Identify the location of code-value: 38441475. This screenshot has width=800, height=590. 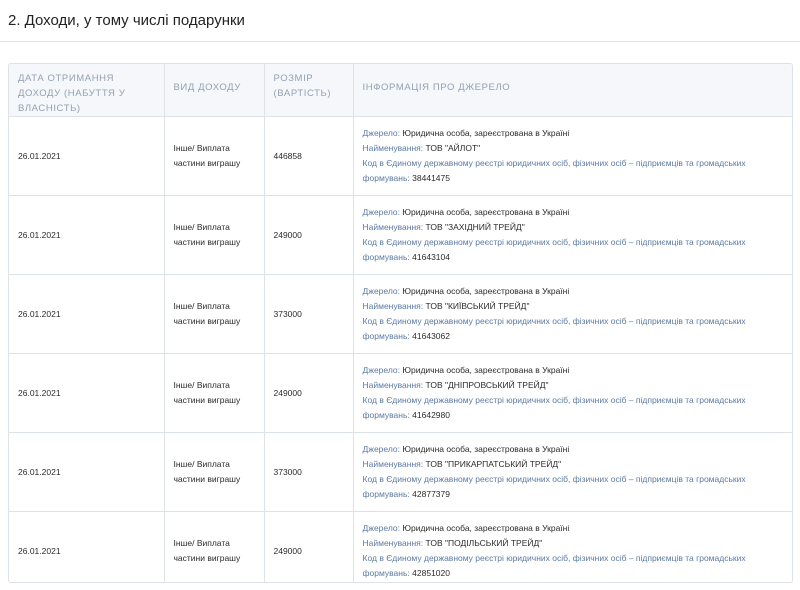
(431, 178).